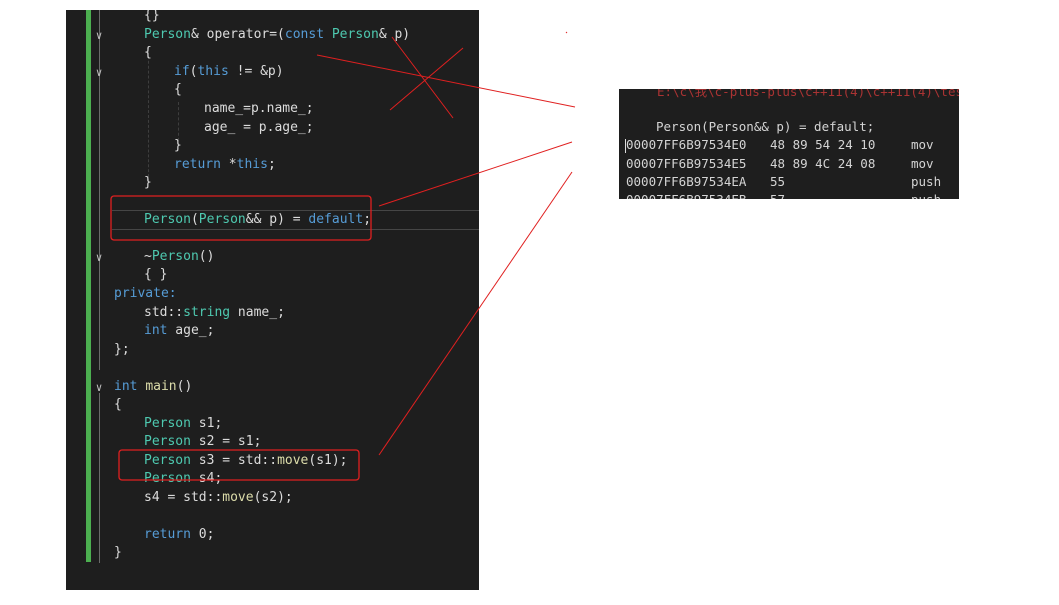  Describe the element at coordinates (225, 165) in the screenshot. I see `code-line: return *this;` at that location.